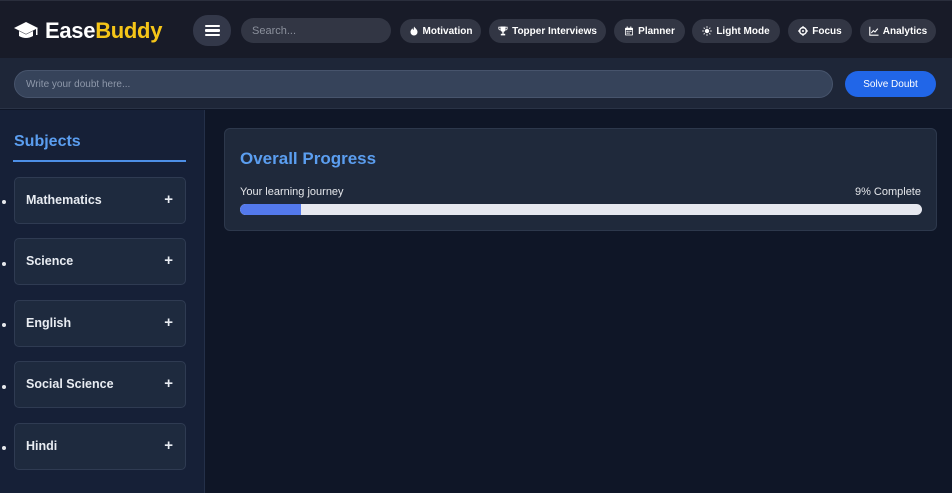  Describe the element at coordinates (99, 161) in the screenshot. I see `sidebar-divider` at that location.